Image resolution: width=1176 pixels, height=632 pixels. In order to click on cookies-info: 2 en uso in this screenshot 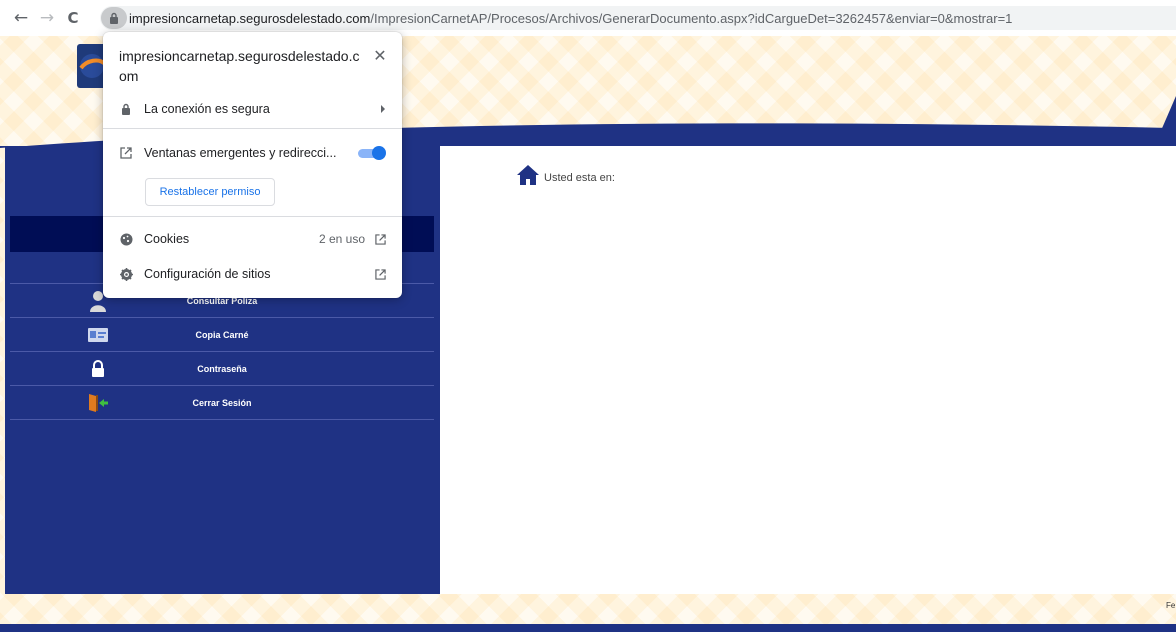, I will do `click(352, 239)`.